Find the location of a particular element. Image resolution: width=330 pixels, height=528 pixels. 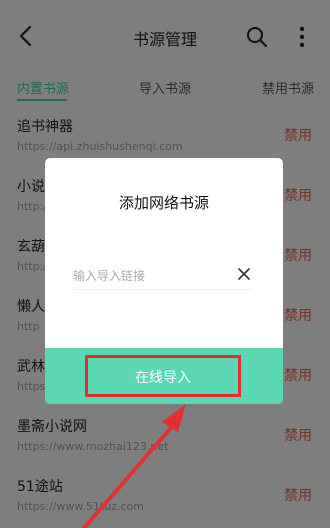

close-icon is located at coordinates (244, 274).